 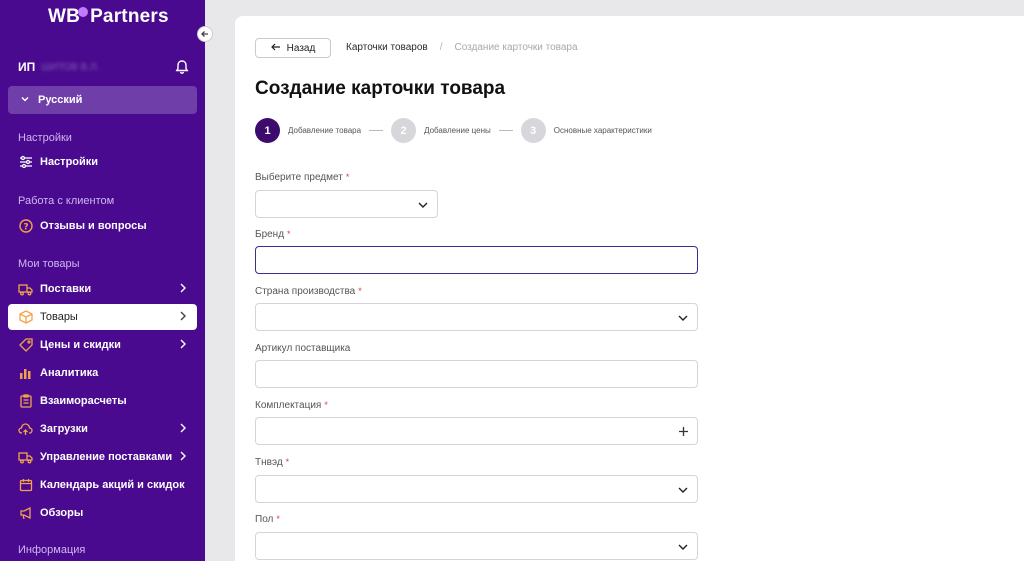 What do you see at coordinates (83, 401) in the screenshot?
I see `sidebar-item-label: Взаиморасчеты` at bounding box center [83, 401].